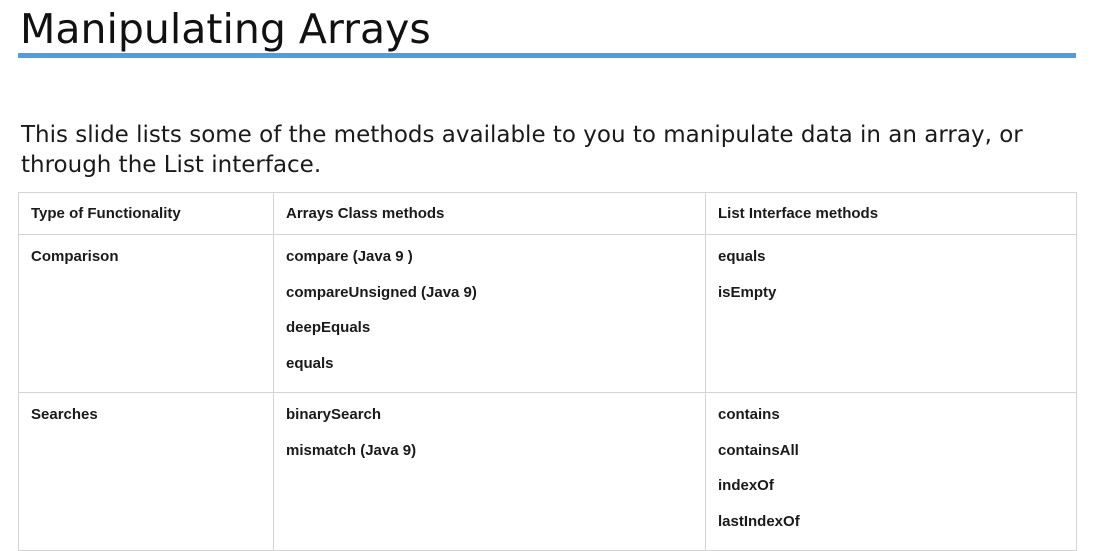 This screenshot has height=551, width=1093. I want to click on functionality-label: Searches, so click(64, 414).